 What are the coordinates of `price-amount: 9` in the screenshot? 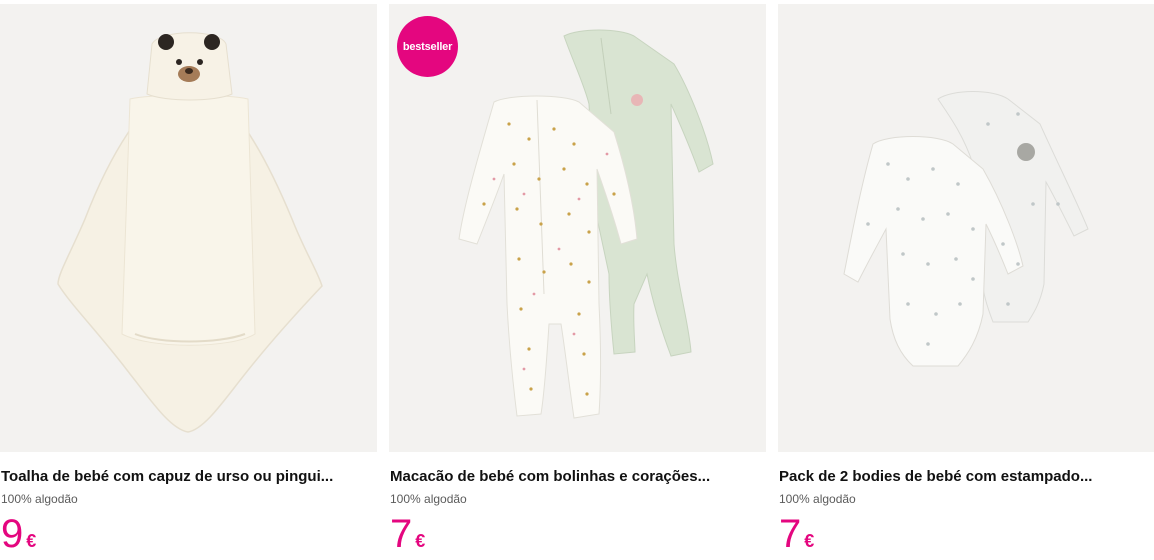 It's located at (12, 534).